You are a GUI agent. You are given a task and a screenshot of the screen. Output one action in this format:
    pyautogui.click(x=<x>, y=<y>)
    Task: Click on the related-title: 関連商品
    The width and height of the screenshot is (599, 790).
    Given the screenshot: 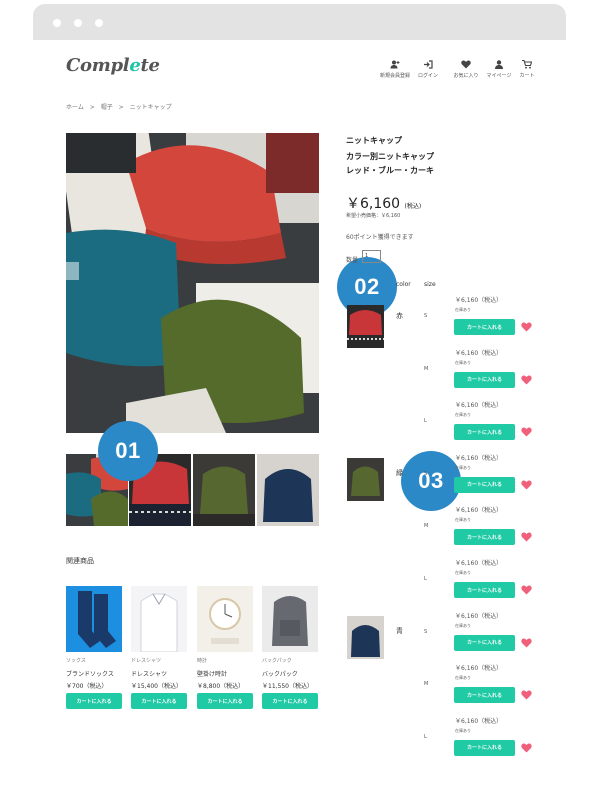 What is the action you would take?
    pyautogui.click(x=80, y=561)
    